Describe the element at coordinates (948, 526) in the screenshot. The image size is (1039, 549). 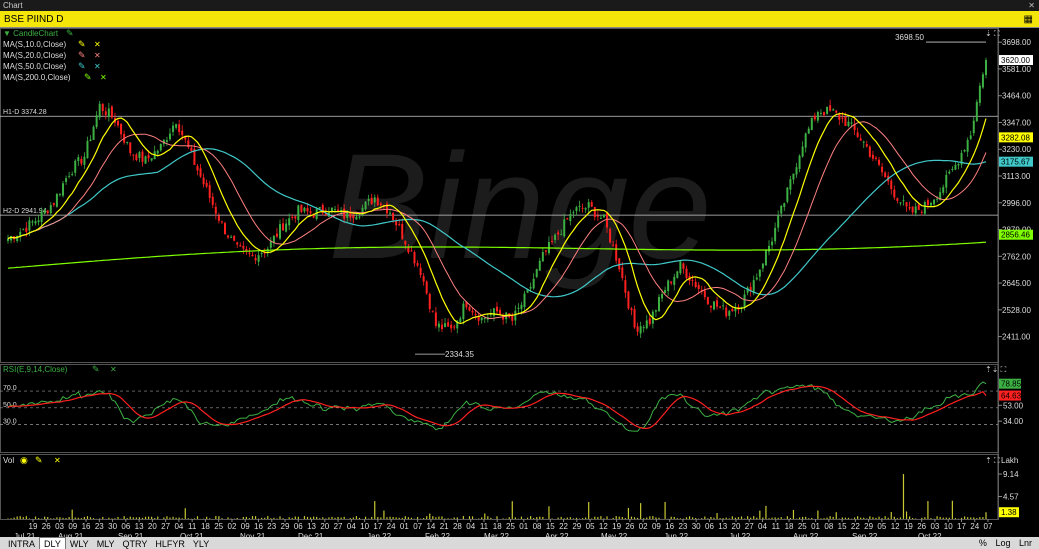
I see `date-tick-label: 10` at that location.